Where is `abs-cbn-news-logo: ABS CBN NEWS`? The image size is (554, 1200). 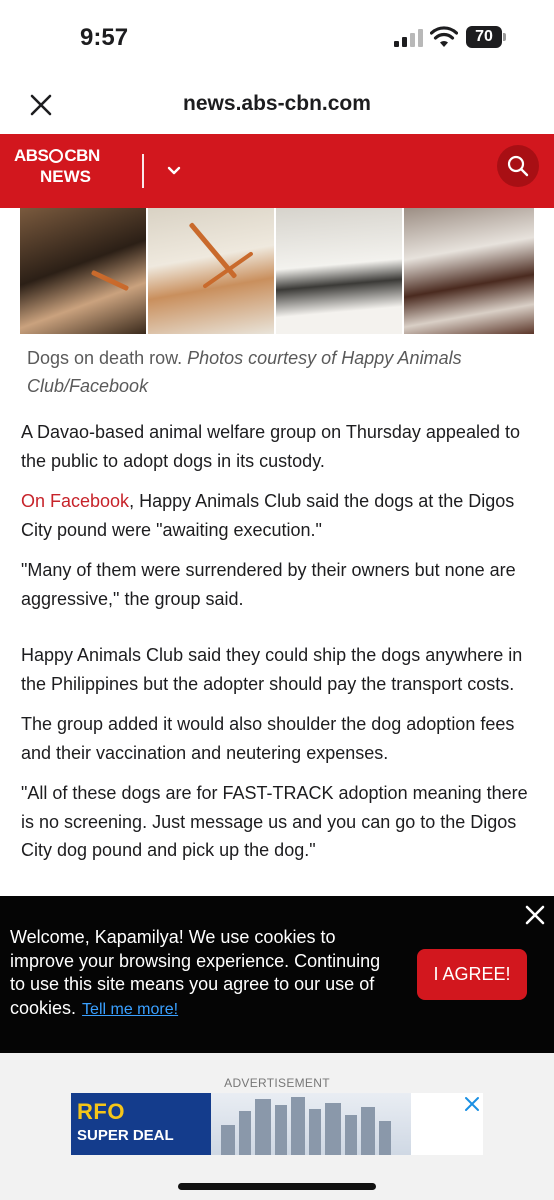
abs-cbn-news-logo: ABS CBN NEWS is located at coordinates (70, 171).